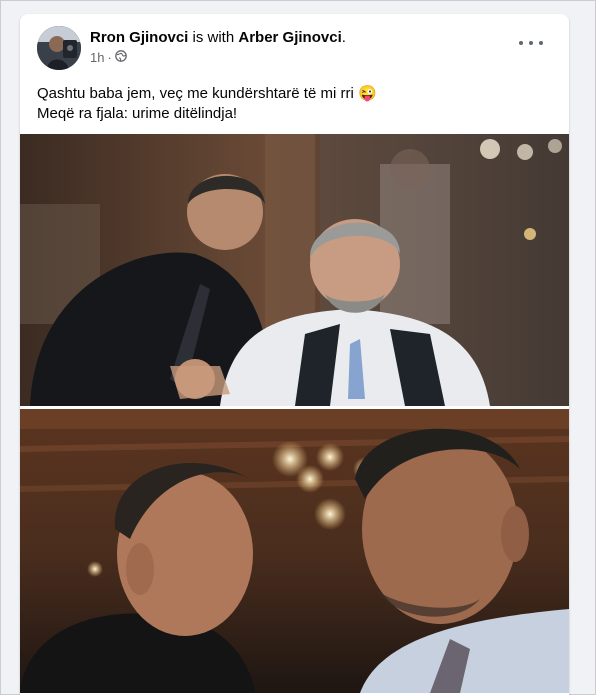 This screenshot has height=695, width=596. Describe the element at coordinates (343, 37) in the screenshot. I see `period: .` at that location.